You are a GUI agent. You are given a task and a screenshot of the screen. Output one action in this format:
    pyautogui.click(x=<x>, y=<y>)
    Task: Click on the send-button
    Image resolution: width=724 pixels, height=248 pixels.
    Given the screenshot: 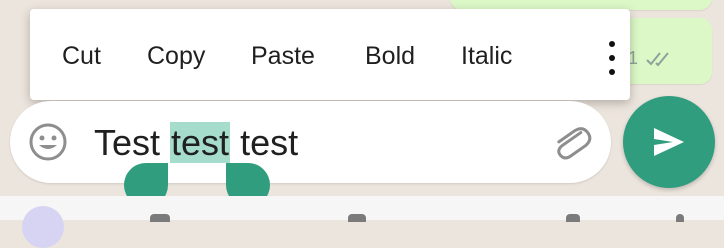 What is the action you would take?
    pyautogui.click(x=669, y=142)
    